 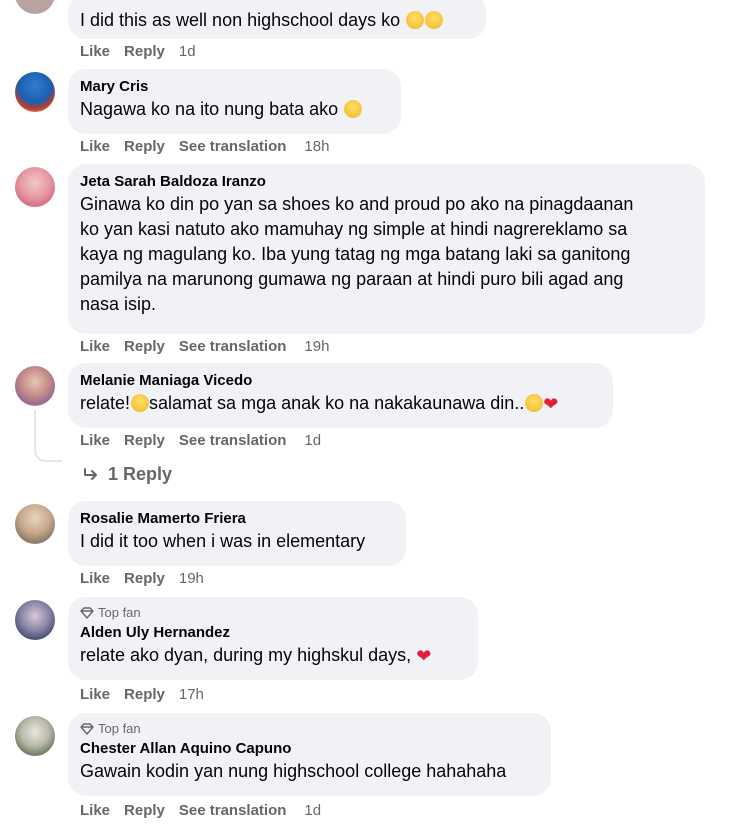 I want to click on replies-count: 1 Reply, so click(x=140, y=474).